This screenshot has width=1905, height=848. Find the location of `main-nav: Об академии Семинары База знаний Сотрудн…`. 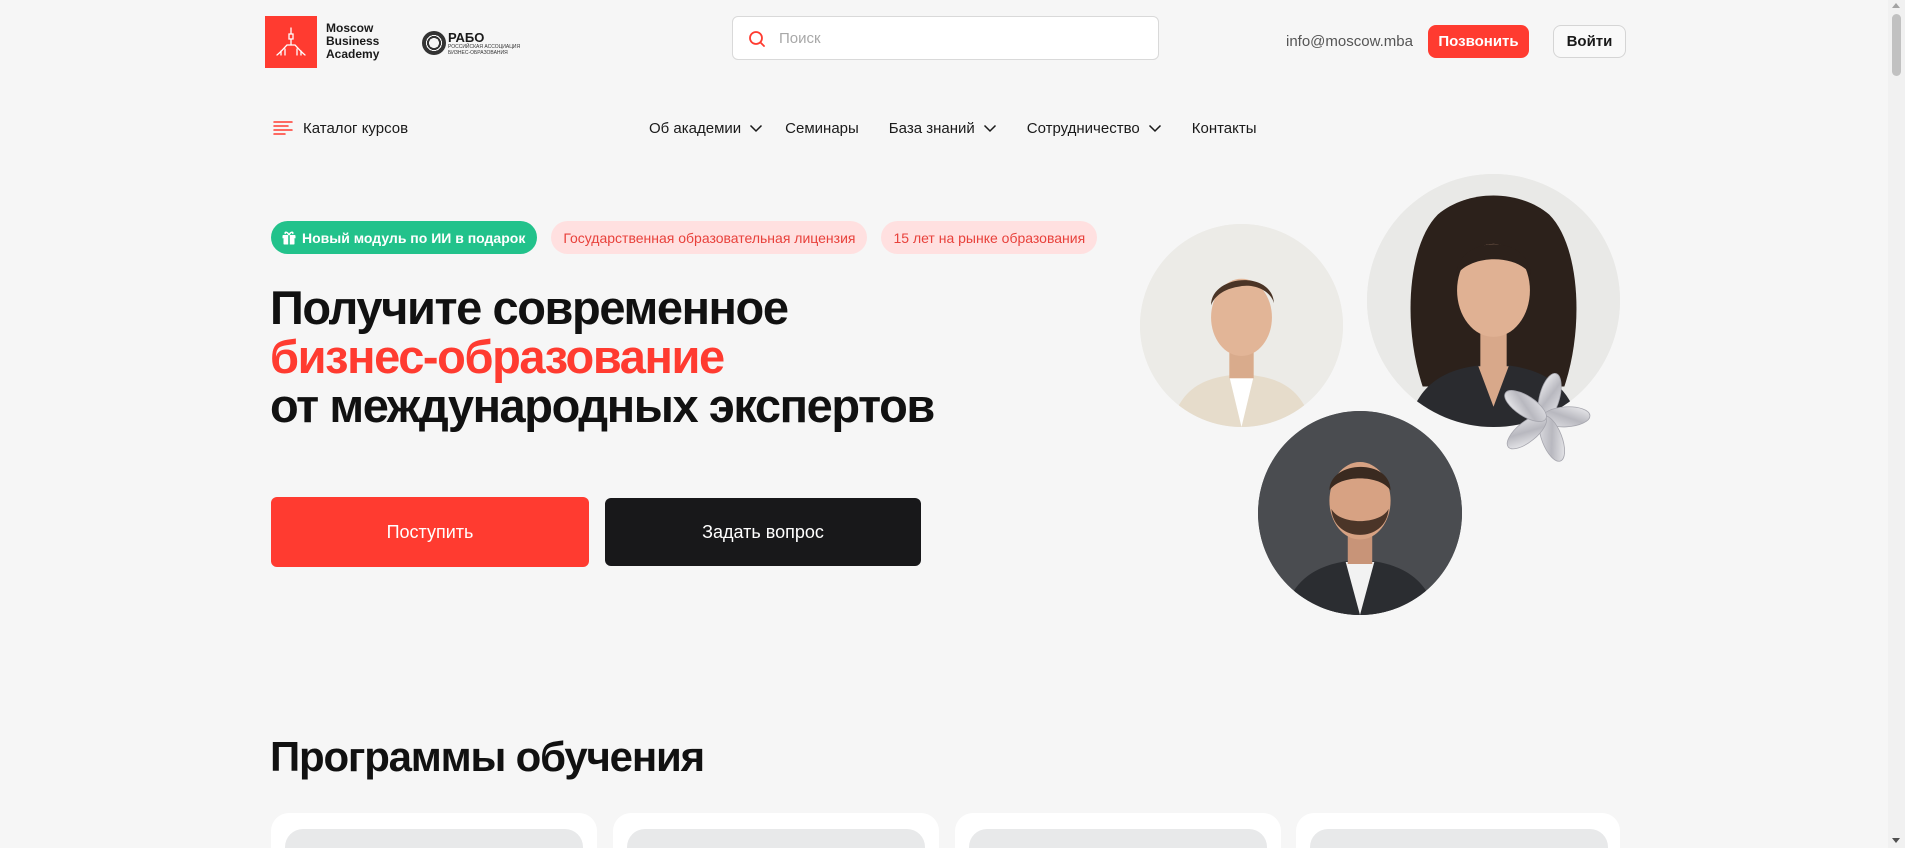

main-nav: Об академии Семинары База знаний Сотрудн… is located at coordinates (953, 128).